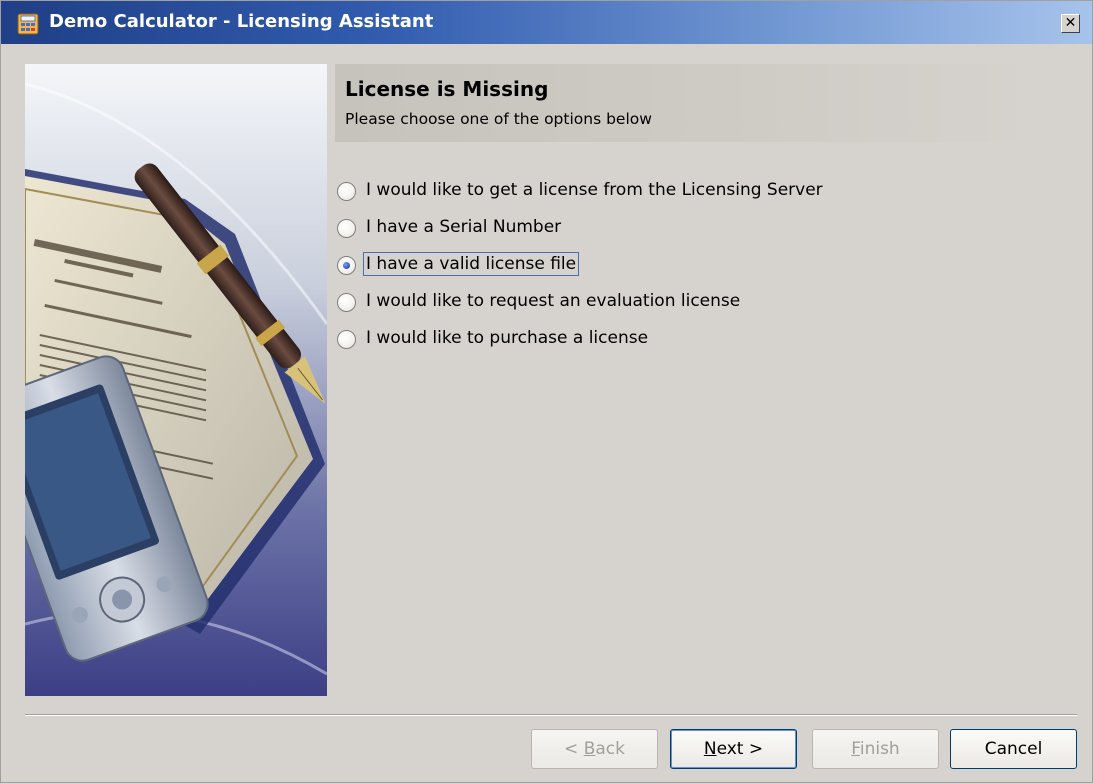  I want to click on page-subtitle: Please choose one of the options below, so click(498, 119).